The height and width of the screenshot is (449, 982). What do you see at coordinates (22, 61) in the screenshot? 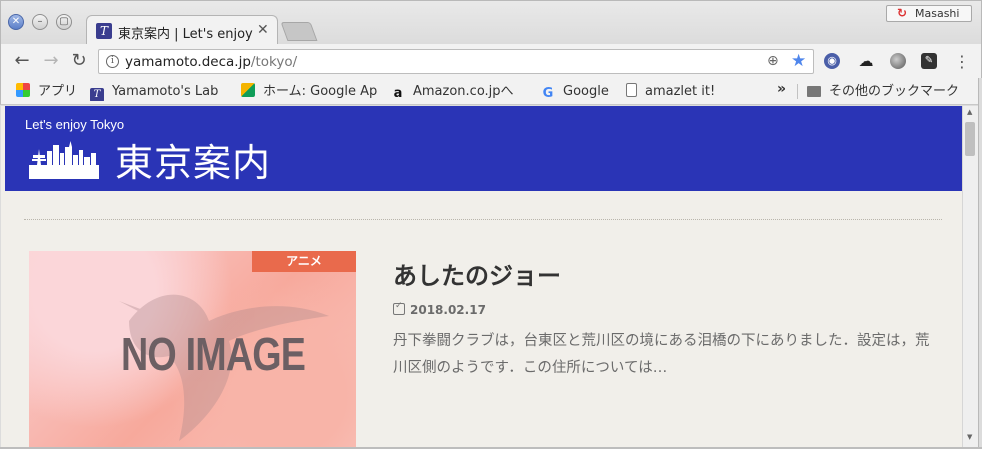
I see `back-arrow-icon: ←` at bounding box center [22, 61].